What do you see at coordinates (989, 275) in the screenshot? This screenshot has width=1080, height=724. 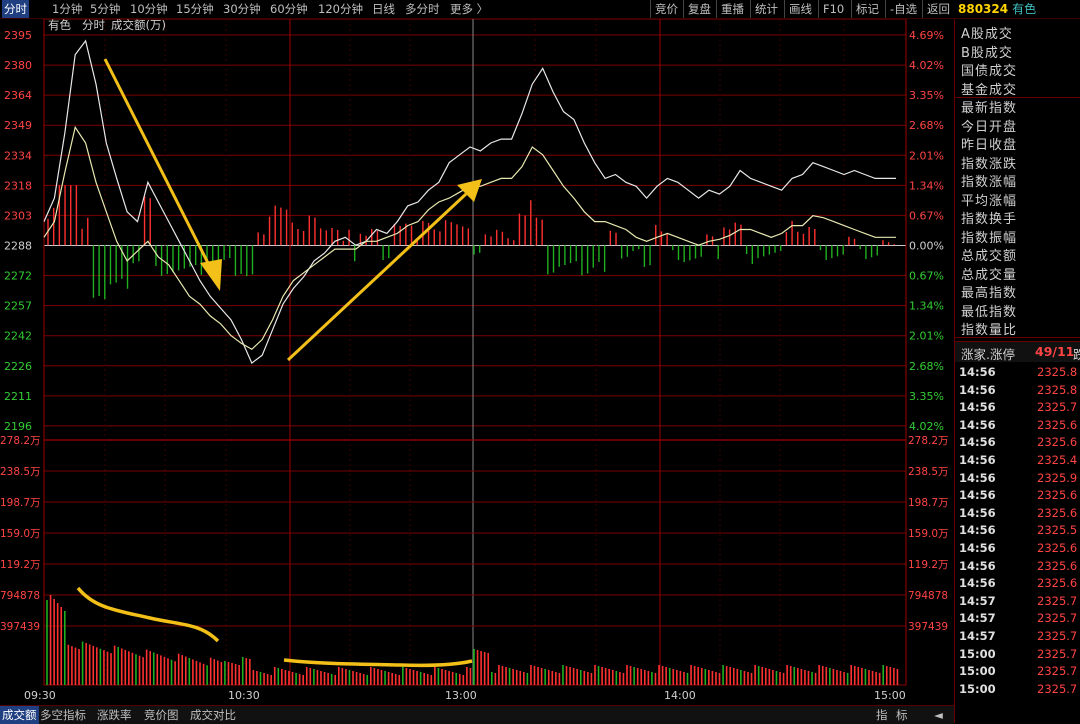 I see `panel-item: 总成交量` at bounding box center [989, 275].